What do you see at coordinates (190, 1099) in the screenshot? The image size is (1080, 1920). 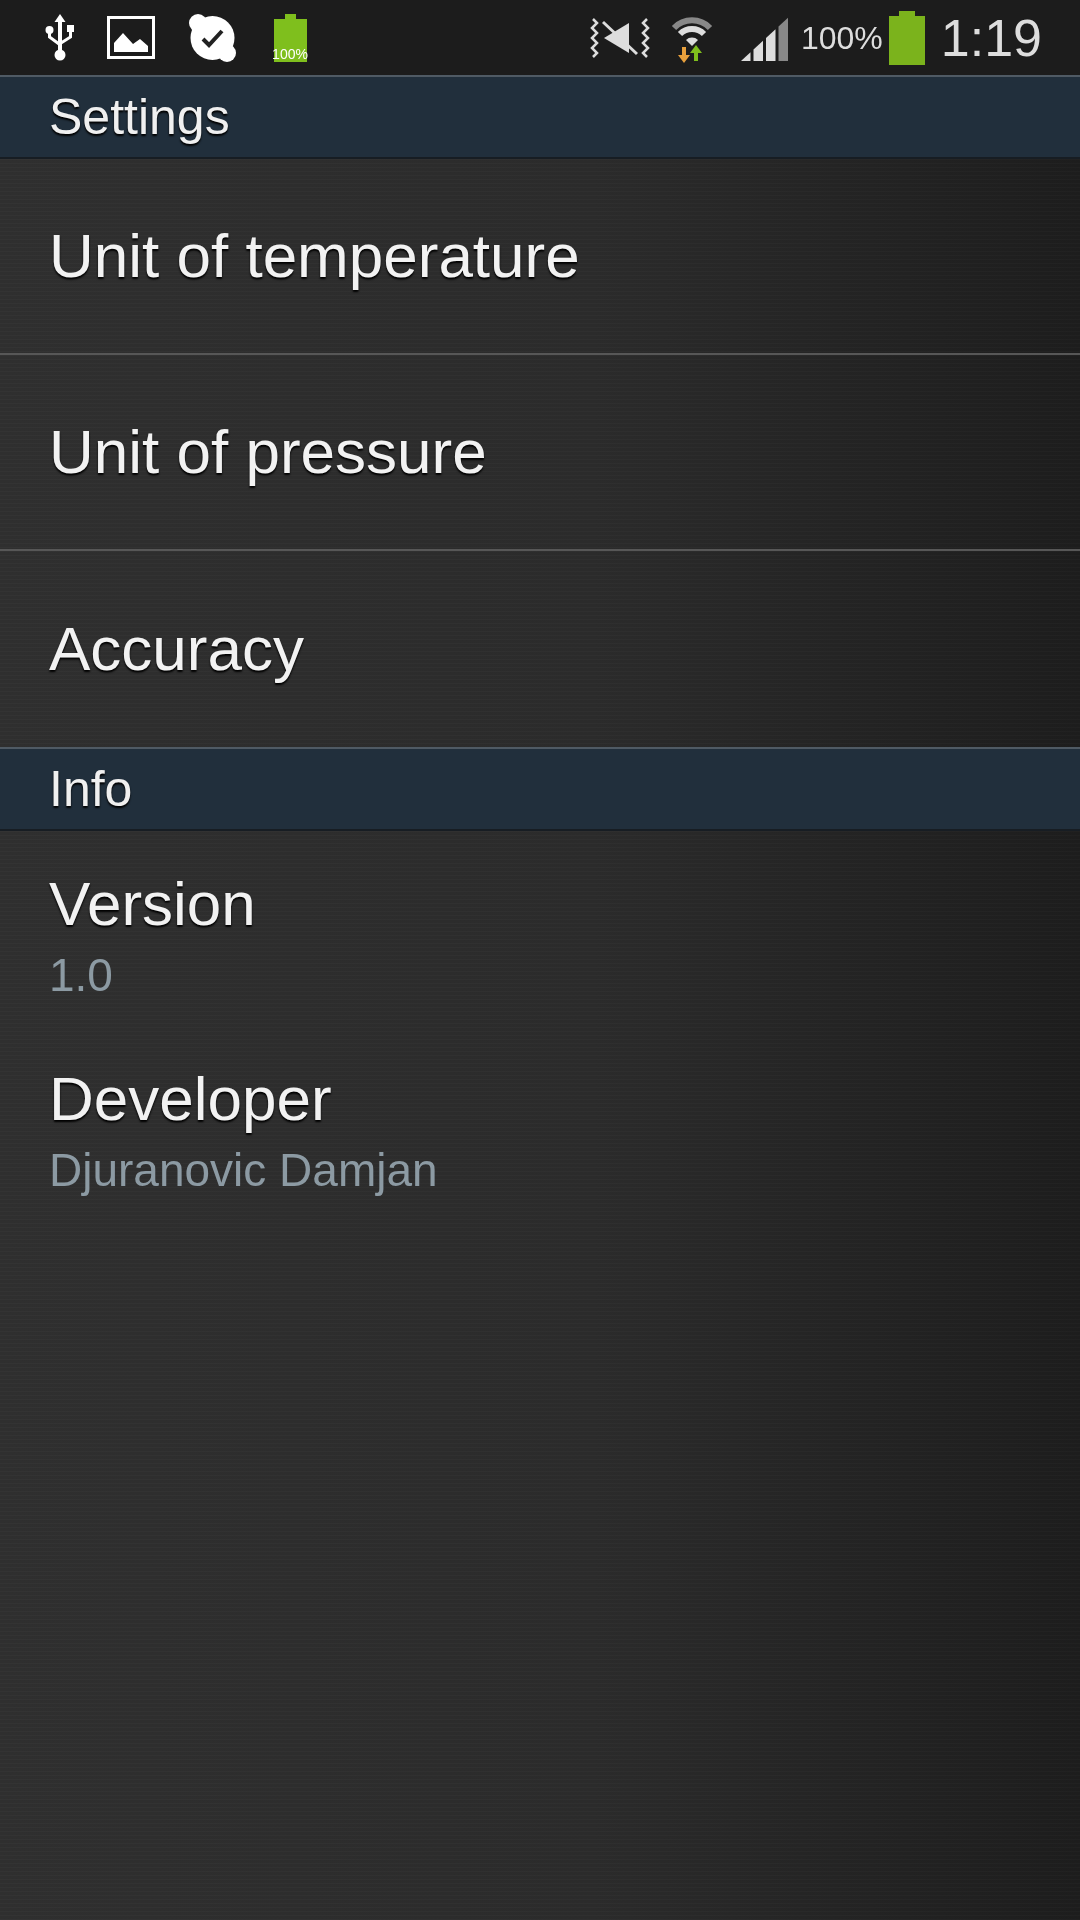 I see `item-title: Developer` at bounding box center [190, 1099].